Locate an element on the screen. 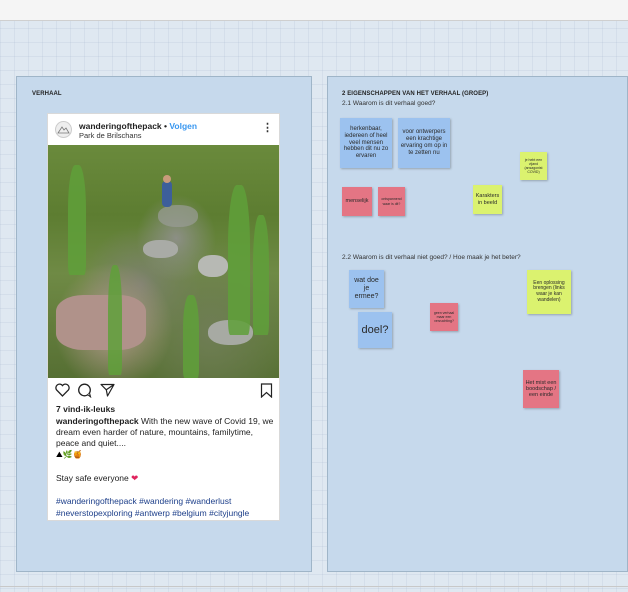 This screenshot has width=628, height=592. post-username: wanderingofthepack is located at coordinates (120, 126).